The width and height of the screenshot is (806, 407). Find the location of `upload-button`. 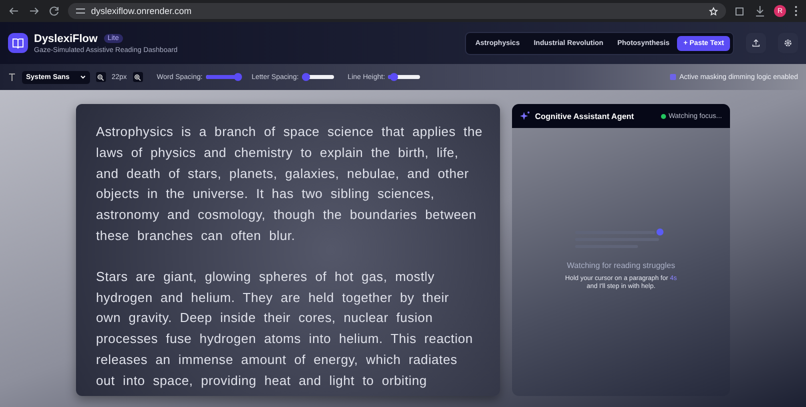

upload-button is located at coordinates (756, 43).